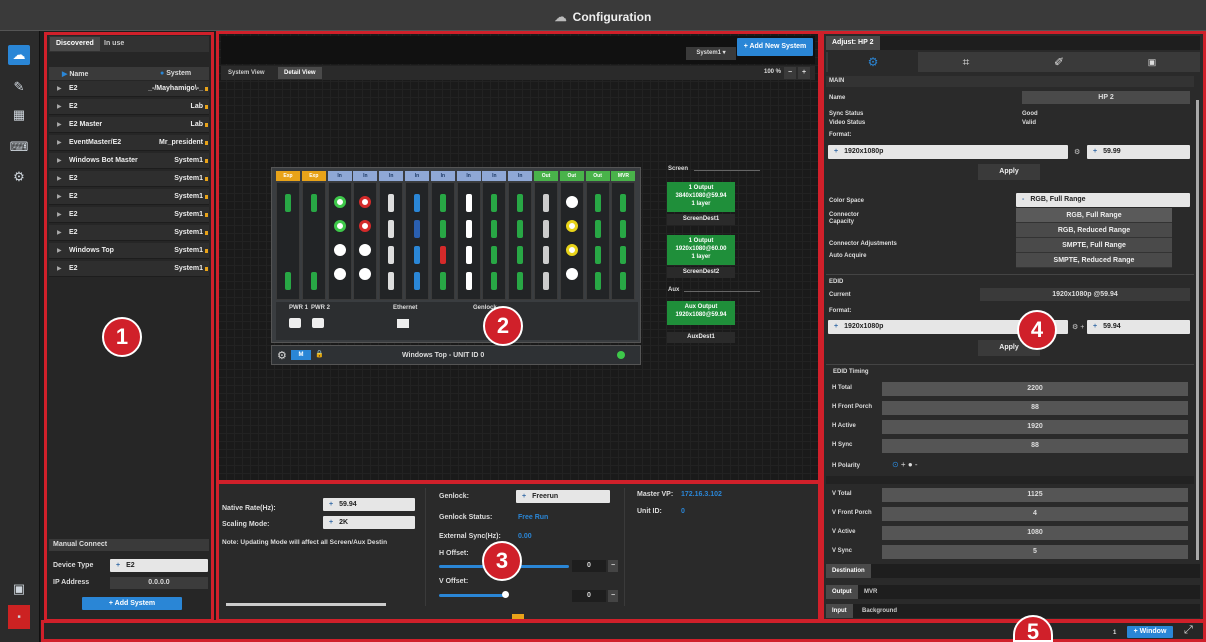  What do you see at coordinates (1035, 427) in the screenshot?
I see `timing-value-field: 1920` at bounding box center [1035, 427].